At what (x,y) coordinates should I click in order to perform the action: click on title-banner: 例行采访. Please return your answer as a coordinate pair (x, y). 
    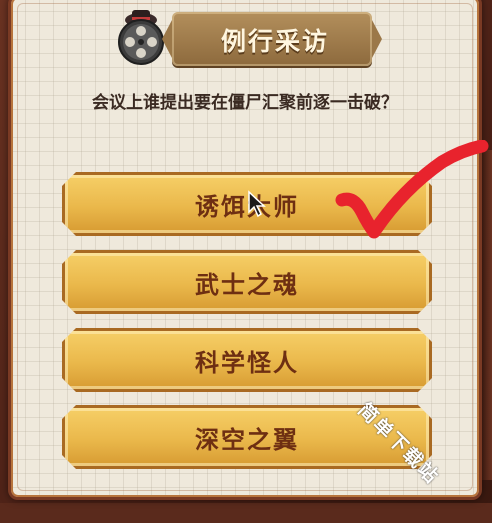
    Looking at the image, I should click on (272, 39).